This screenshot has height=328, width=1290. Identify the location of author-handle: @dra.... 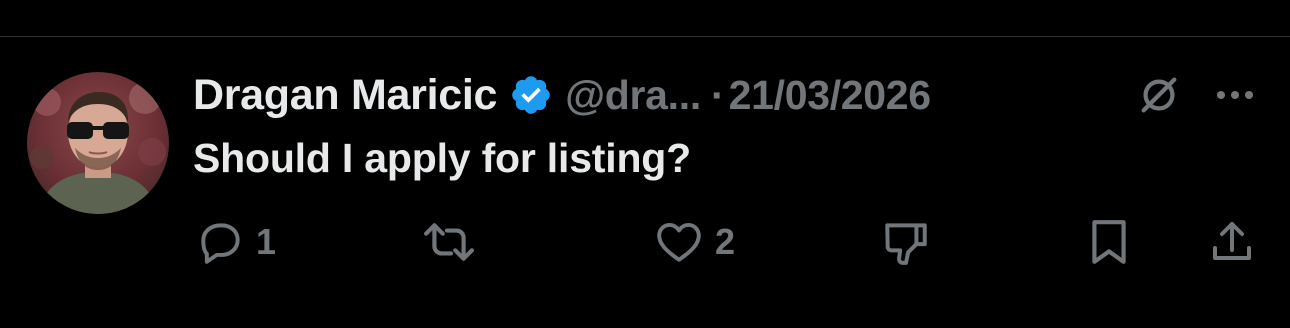
(633, 95).